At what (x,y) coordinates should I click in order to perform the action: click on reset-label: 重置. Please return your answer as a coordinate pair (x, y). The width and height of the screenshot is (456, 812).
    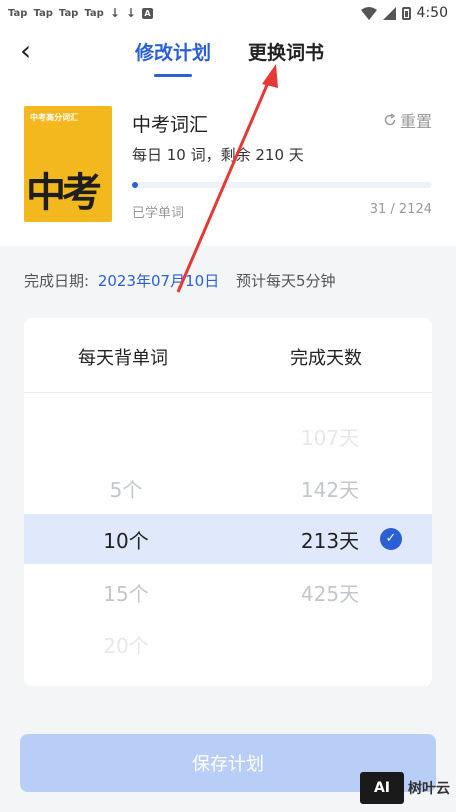
    Looking at the image, I should click on (415, 121).